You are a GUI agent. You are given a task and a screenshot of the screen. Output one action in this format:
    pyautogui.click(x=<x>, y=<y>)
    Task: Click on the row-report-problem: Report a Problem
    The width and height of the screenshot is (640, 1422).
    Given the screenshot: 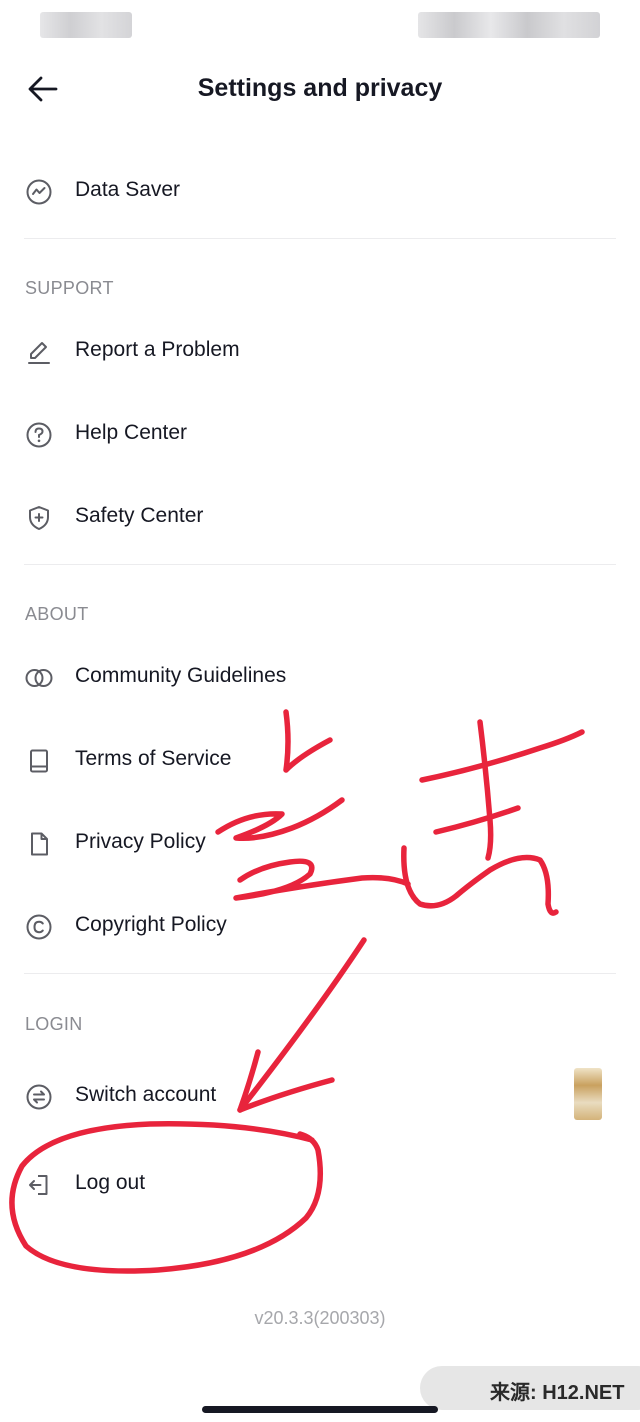 What is the action you would take?
    pyautogui.click(x=320, y=352)
    